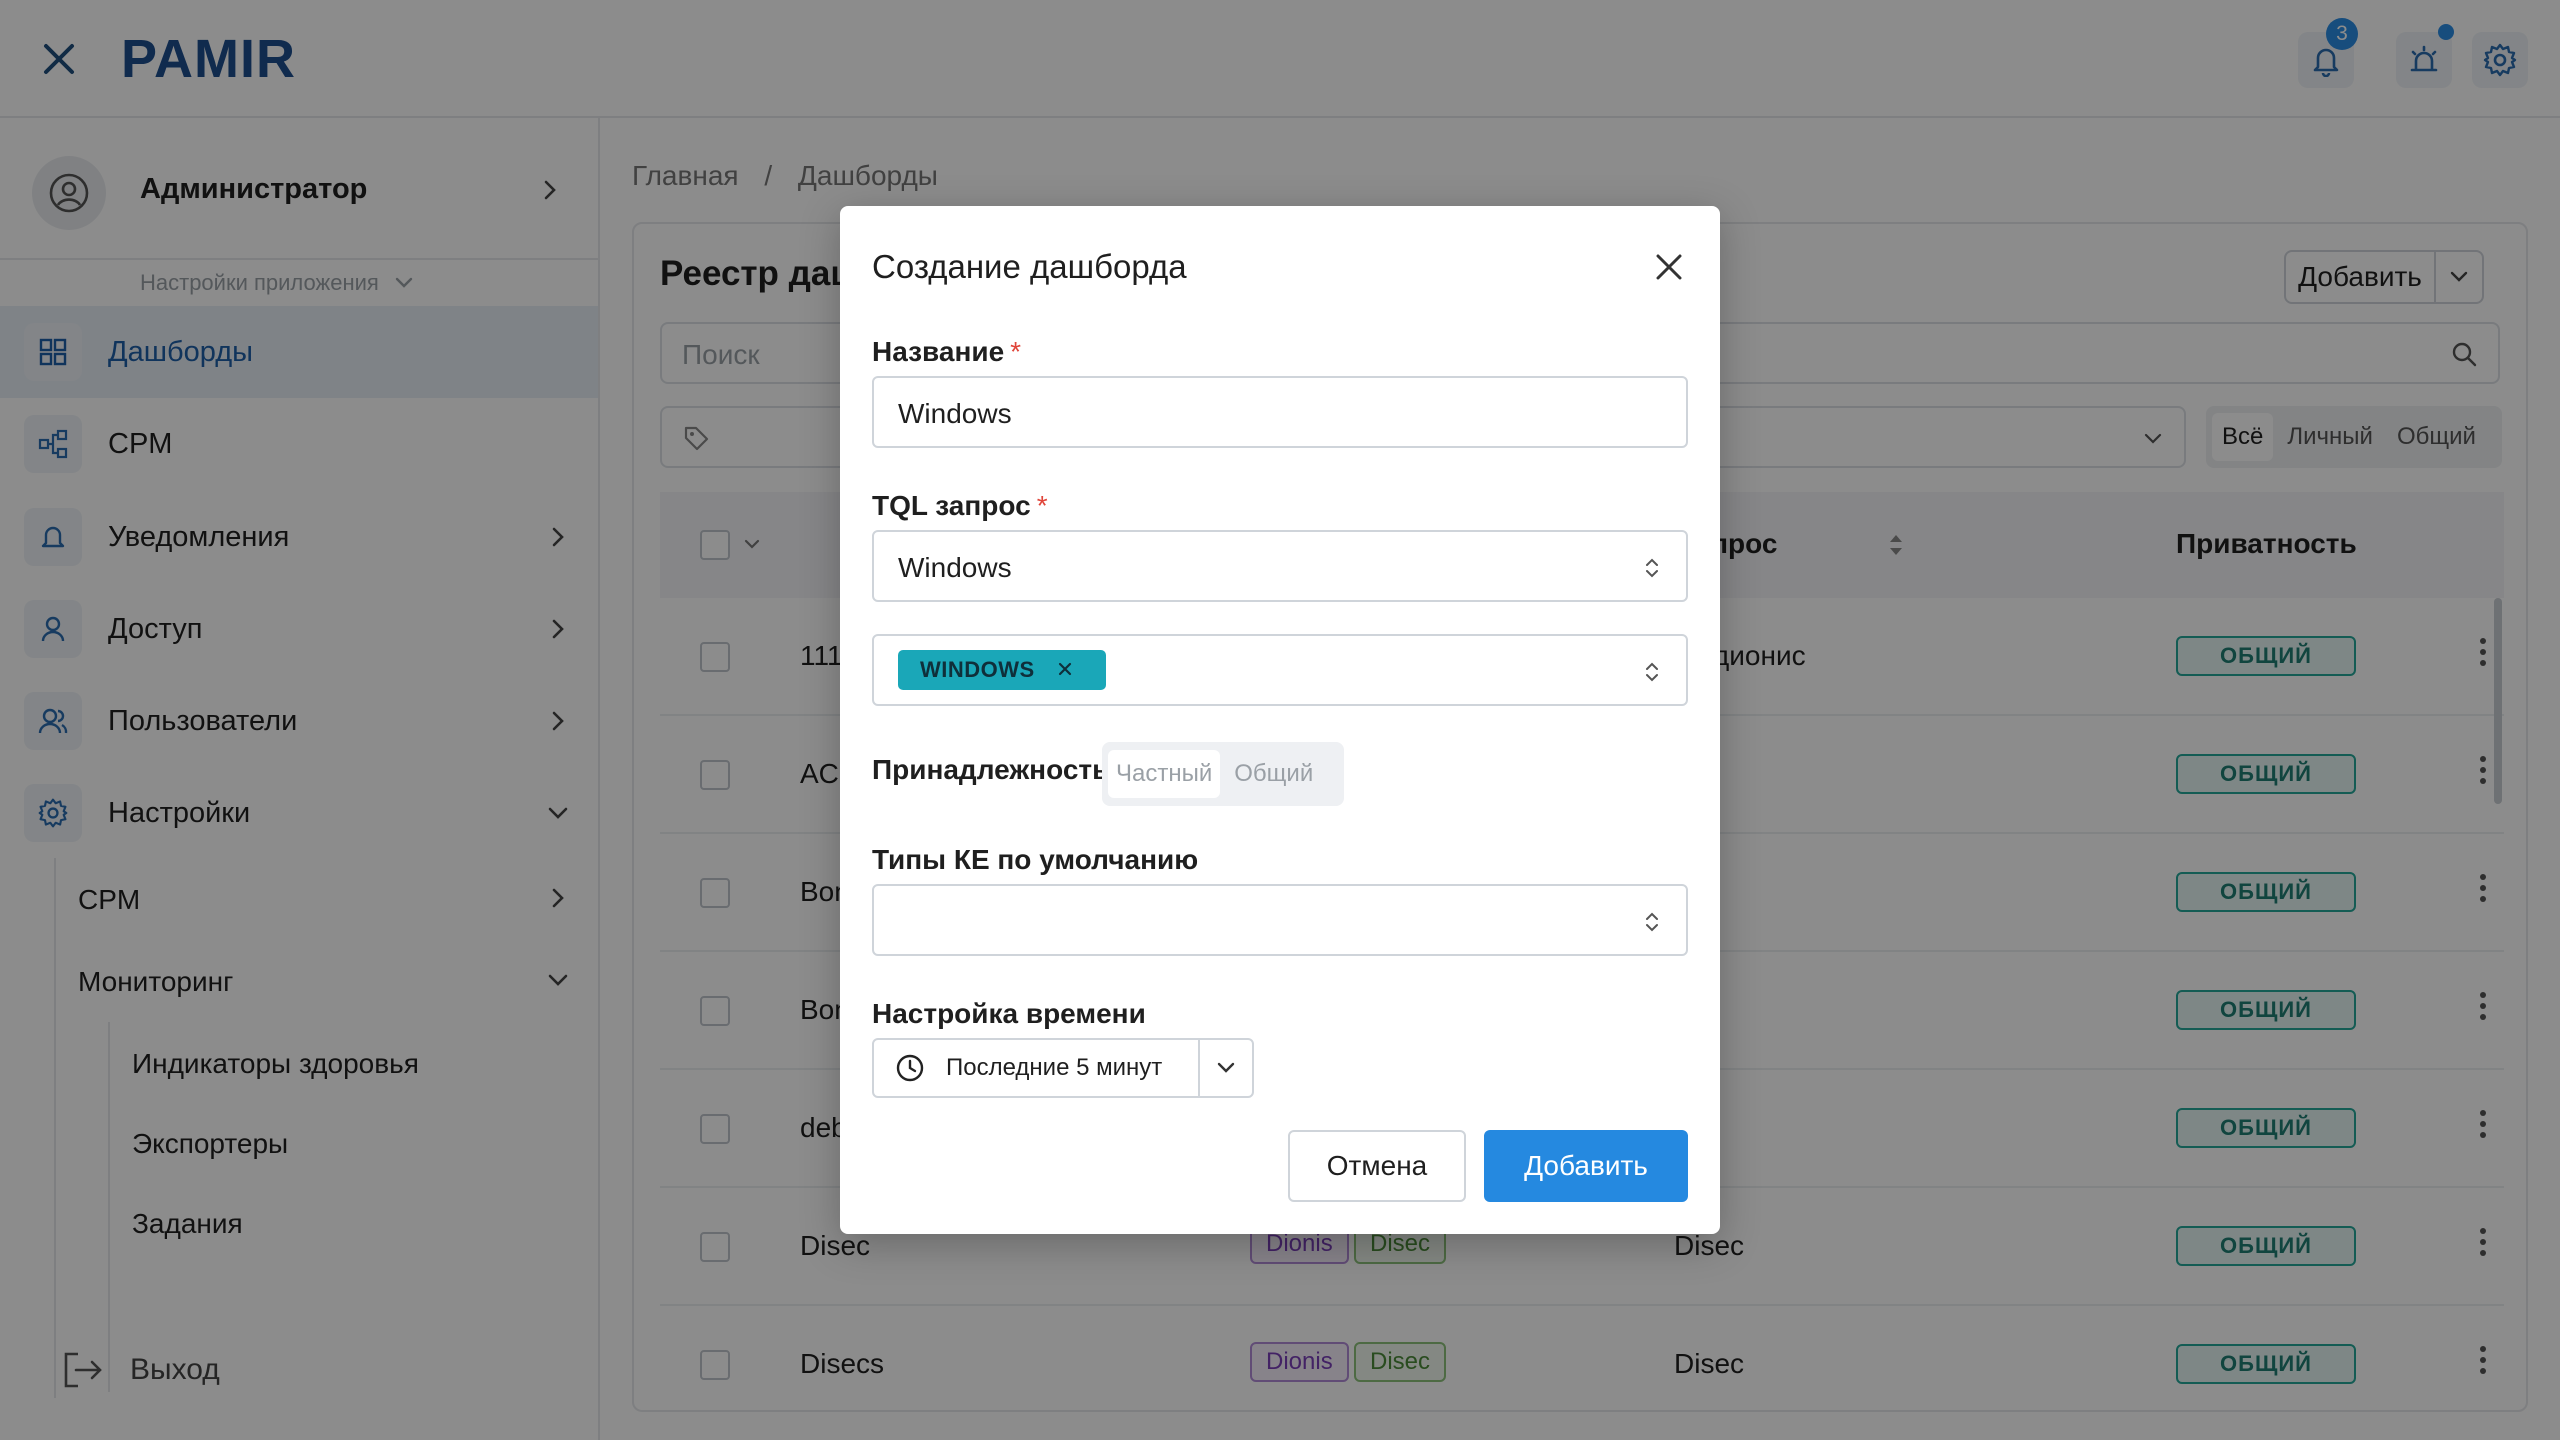  I want to click on tql-field-label: TQL запрос *, so click(960, 505).